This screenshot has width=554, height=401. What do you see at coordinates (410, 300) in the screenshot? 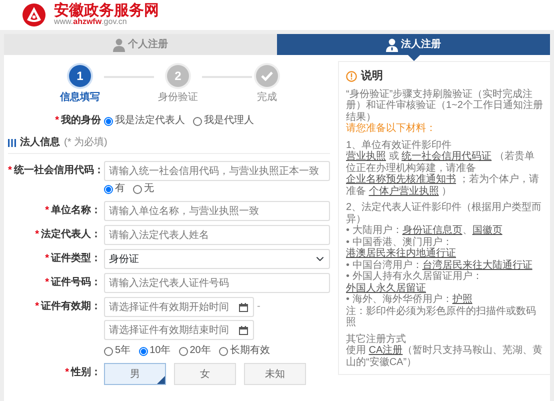
I see `note-text: • 海外、海外华侨用户：护照` at bounding box center [410, 300].